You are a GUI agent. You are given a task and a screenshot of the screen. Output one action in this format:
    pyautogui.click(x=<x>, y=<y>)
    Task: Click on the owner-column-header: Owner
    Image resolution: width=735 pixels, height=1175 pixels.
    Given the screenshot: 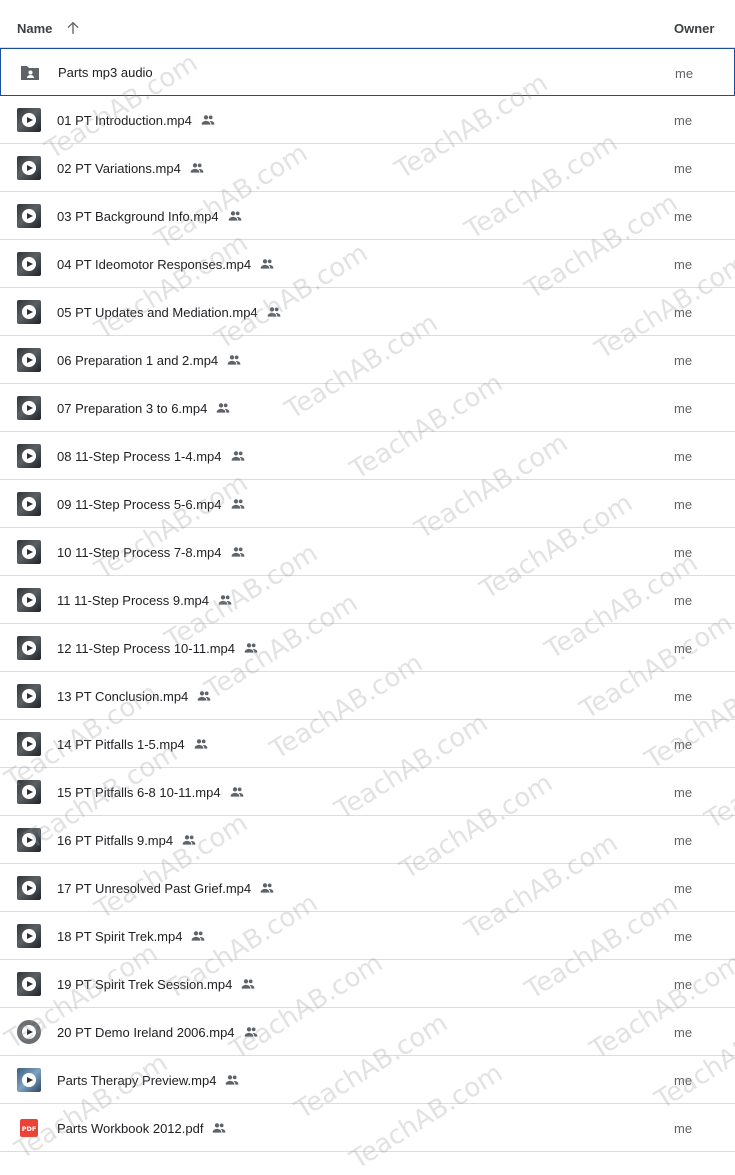 What is the action you would take?
    pyautogui.click(x=694, y=28)
    